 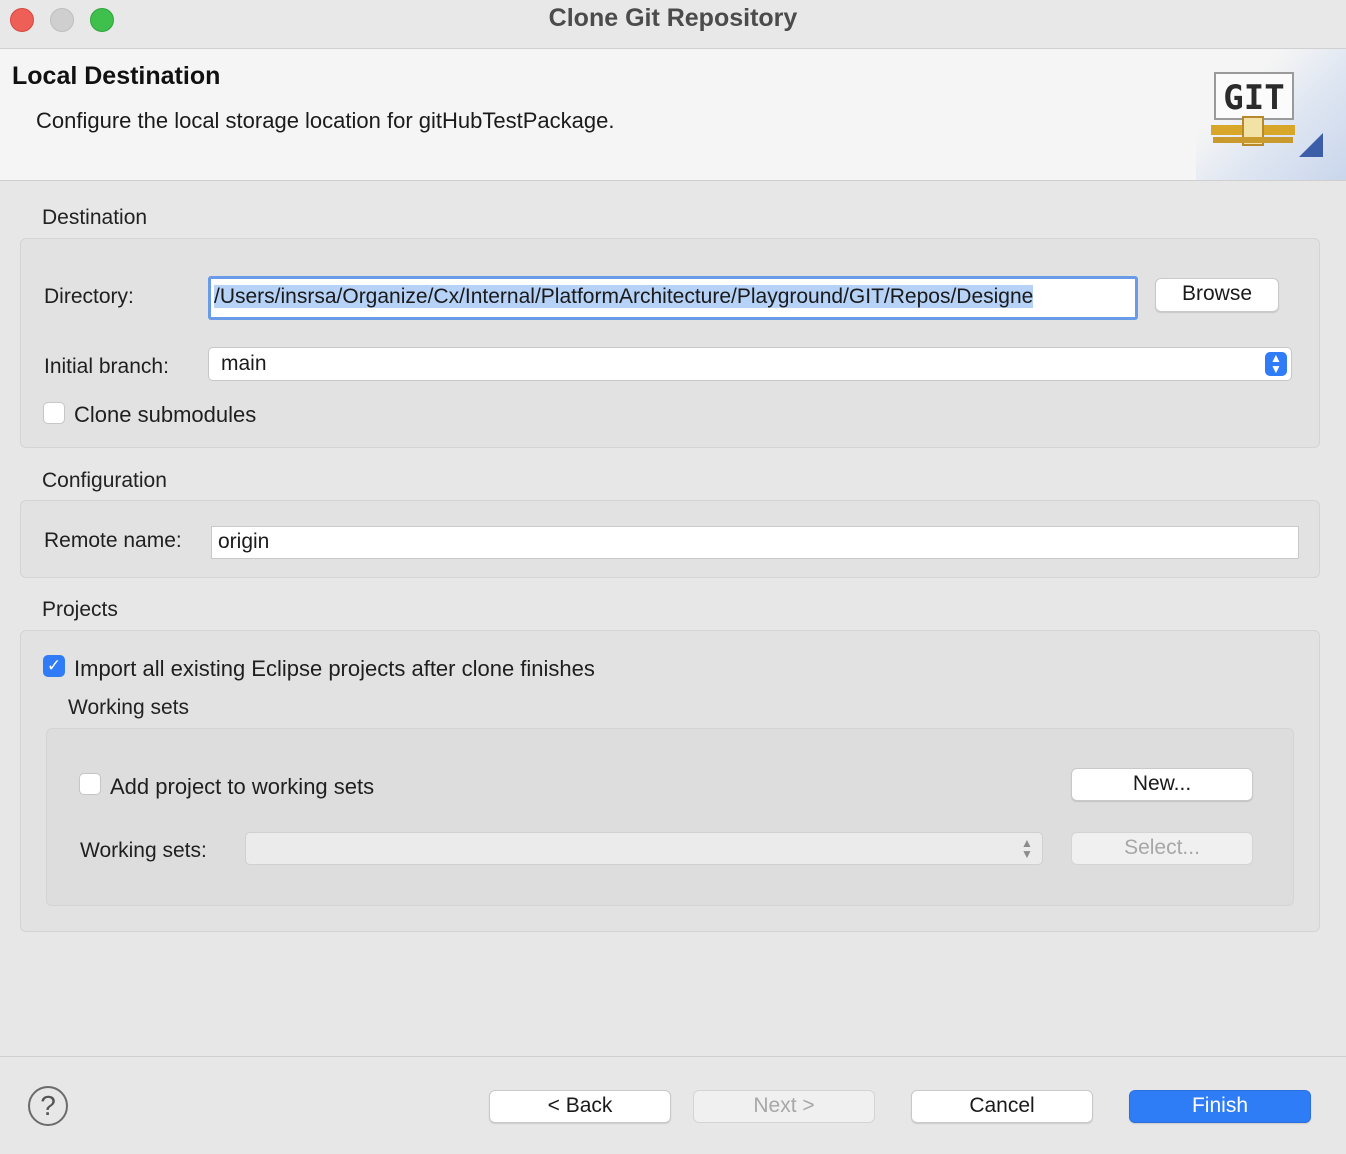 I want to click on remote-name-label: Remote name:, so click(x=113, y=540).